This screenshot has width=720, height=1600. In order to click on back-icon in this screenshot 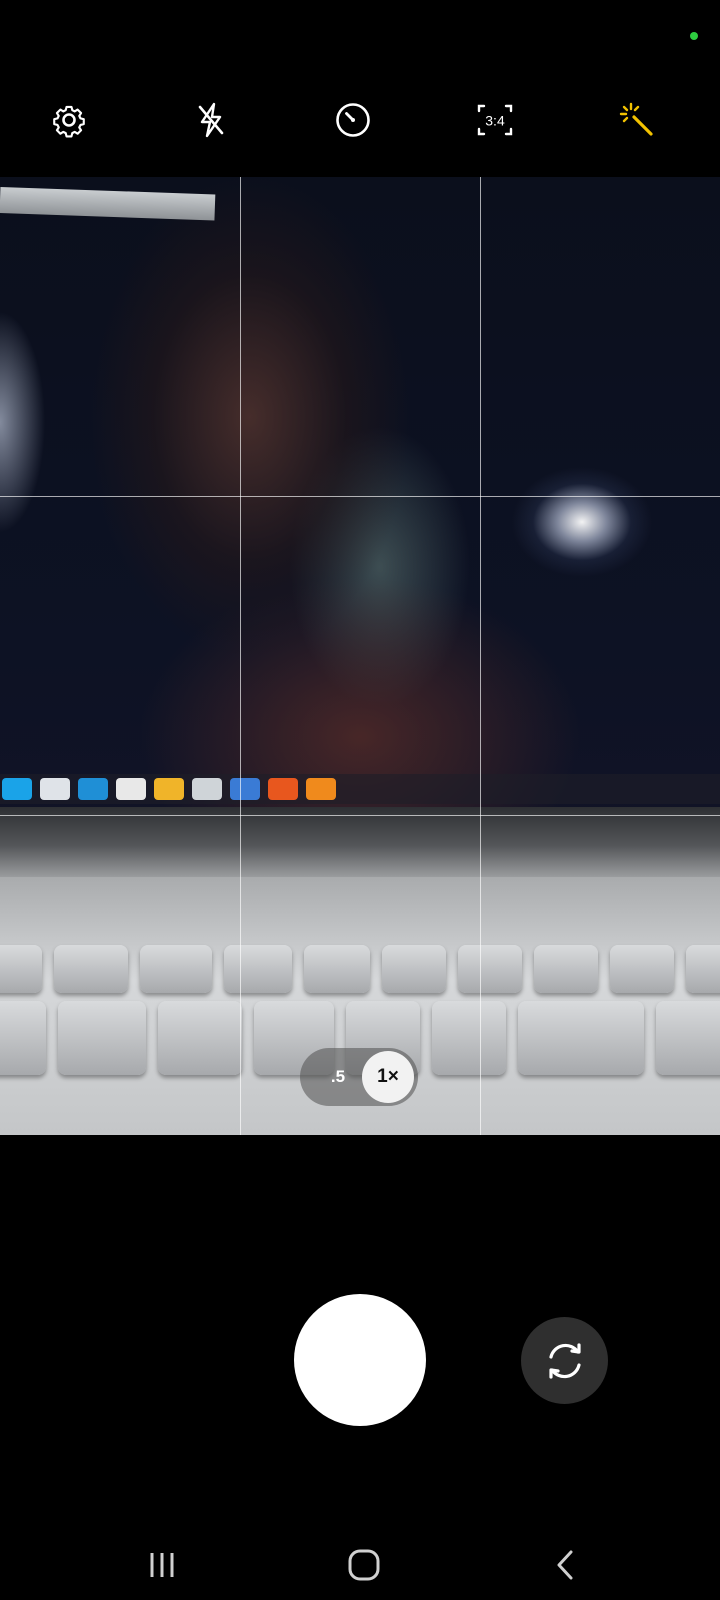, I will do `click(565, 1565)`.